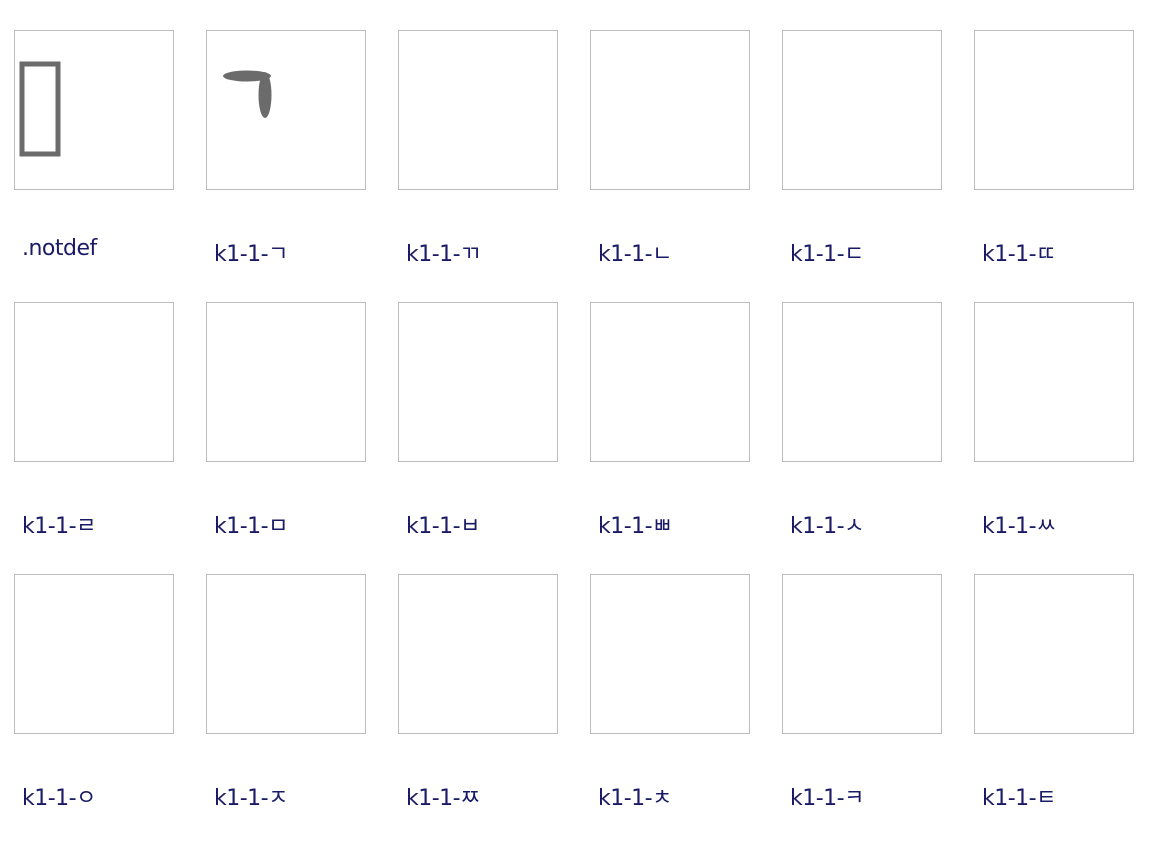 The image size is (1160, 846). I want to click on glyph-label: k1-1-ㅅ, so click(827, 526).